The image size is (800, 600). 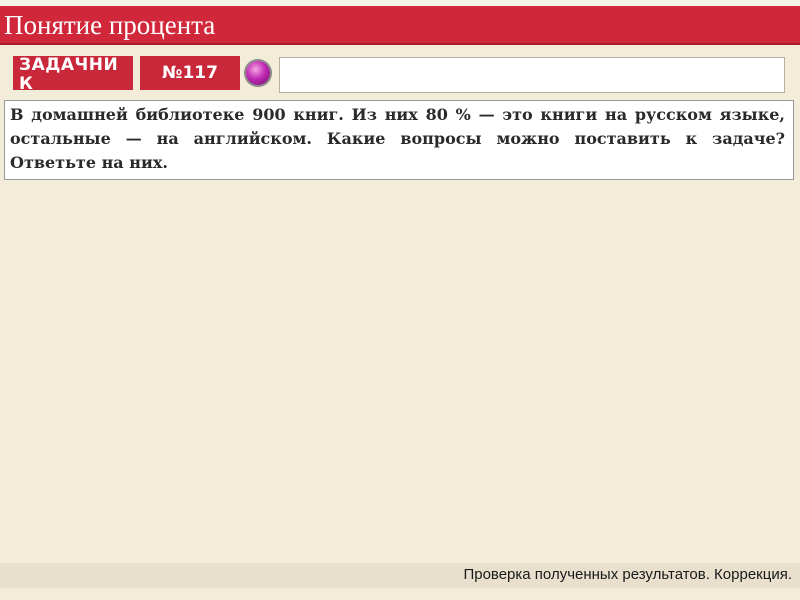 What do you see at coordinates (532, 75) in the screenshot?
I see `answer-field` at bounding box center [532, 75].